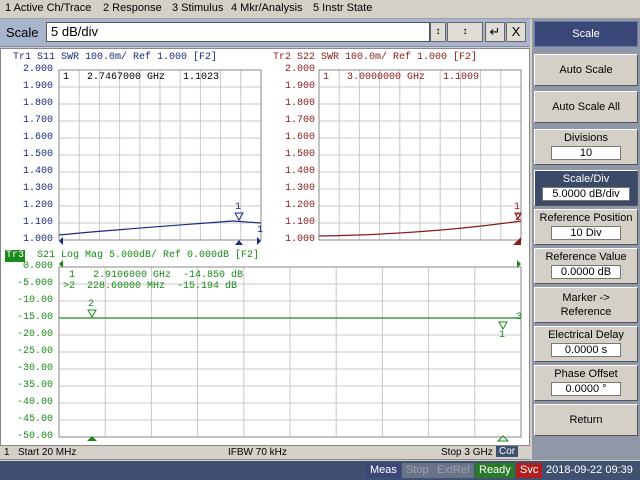 This screenshot has height=480, width=640. I want to click on electrical-delay-button: Electrical Delay 0.0000 s, so click(586, 344).